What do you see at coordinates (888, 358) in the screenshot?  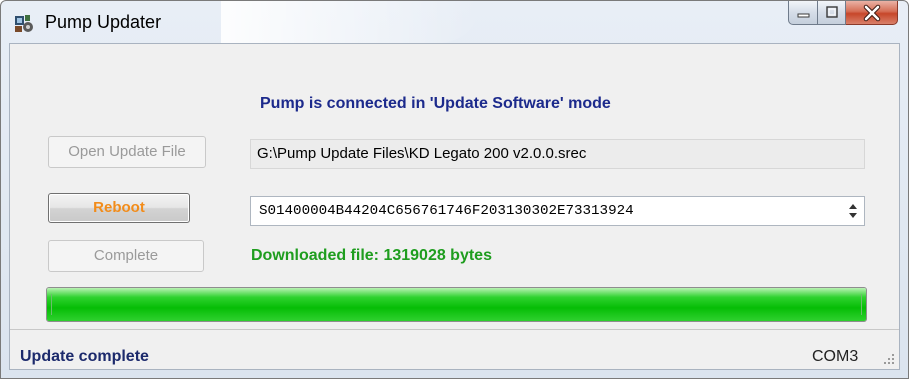 I see `resize-grip-icon` at bounding box center [888, 358].